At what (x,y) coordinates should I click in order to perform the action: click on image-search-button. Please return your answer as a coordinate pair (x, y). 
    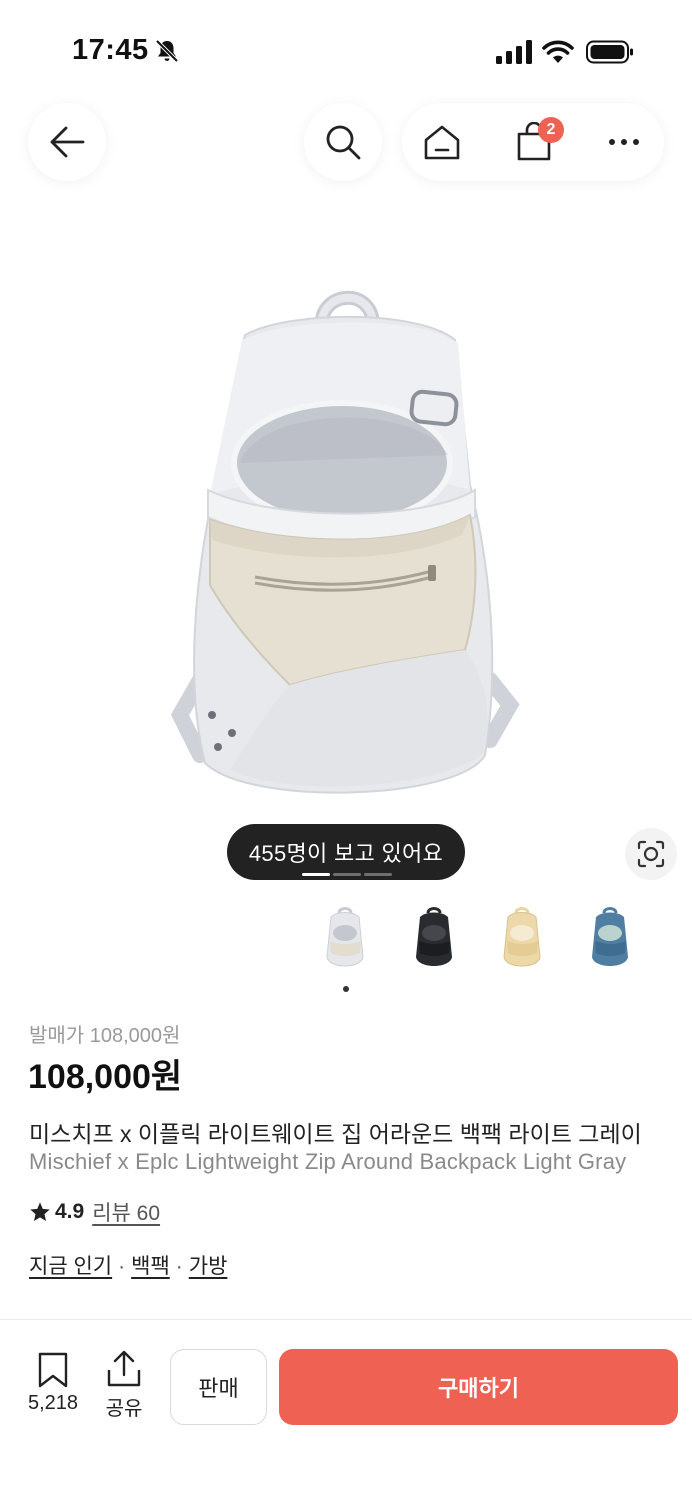
    Looking at the image, I should click on (651, 854).